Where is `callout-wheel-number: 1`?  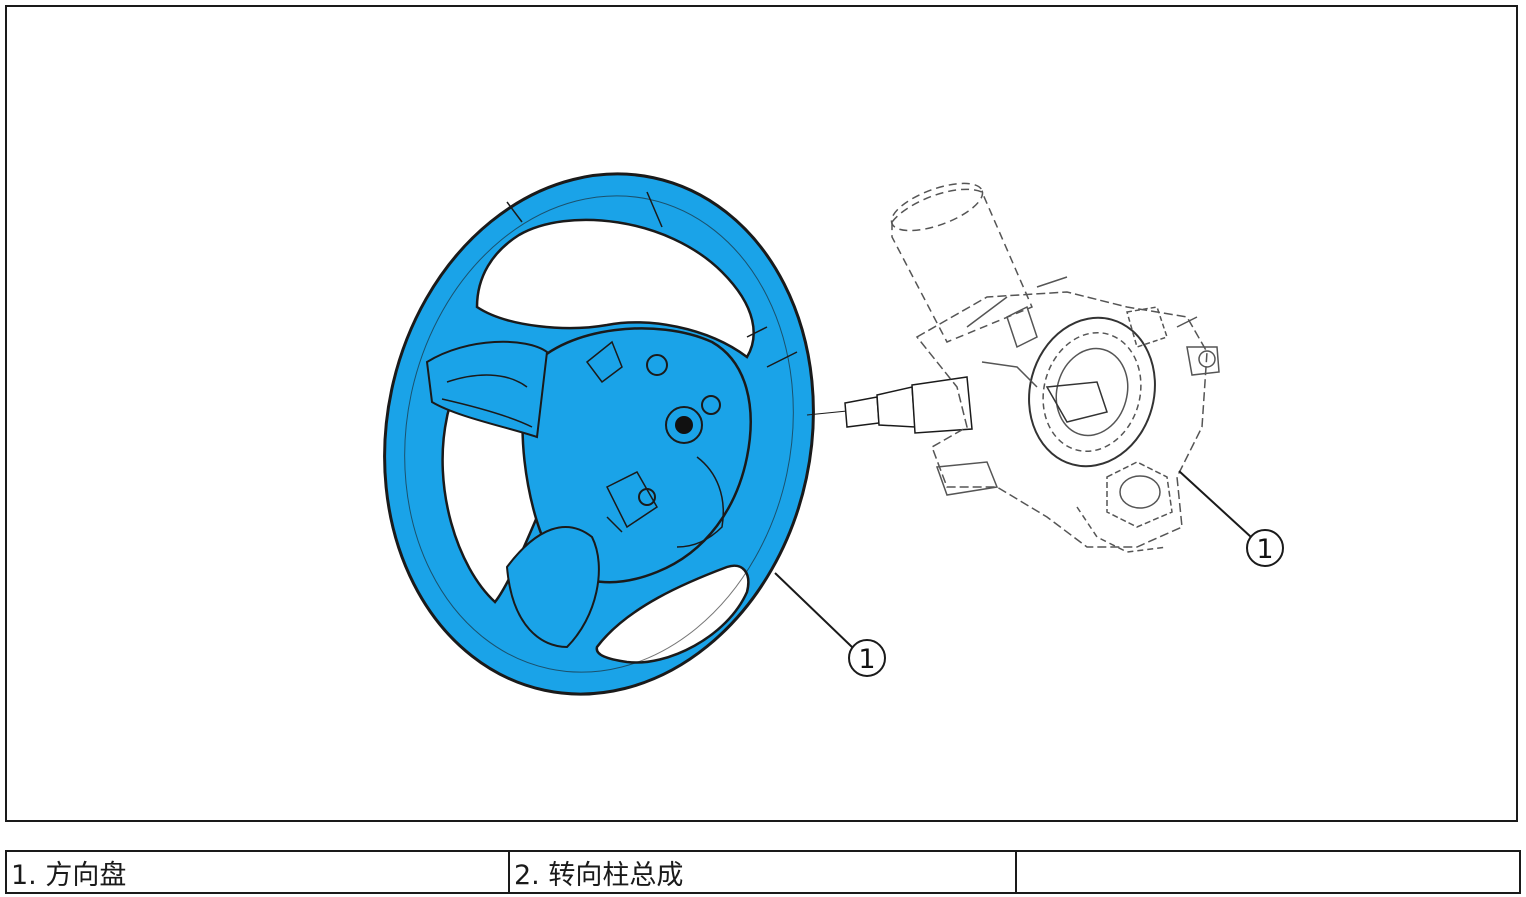
callout-wheel-number: 1 is located at coordinates (866, 659).